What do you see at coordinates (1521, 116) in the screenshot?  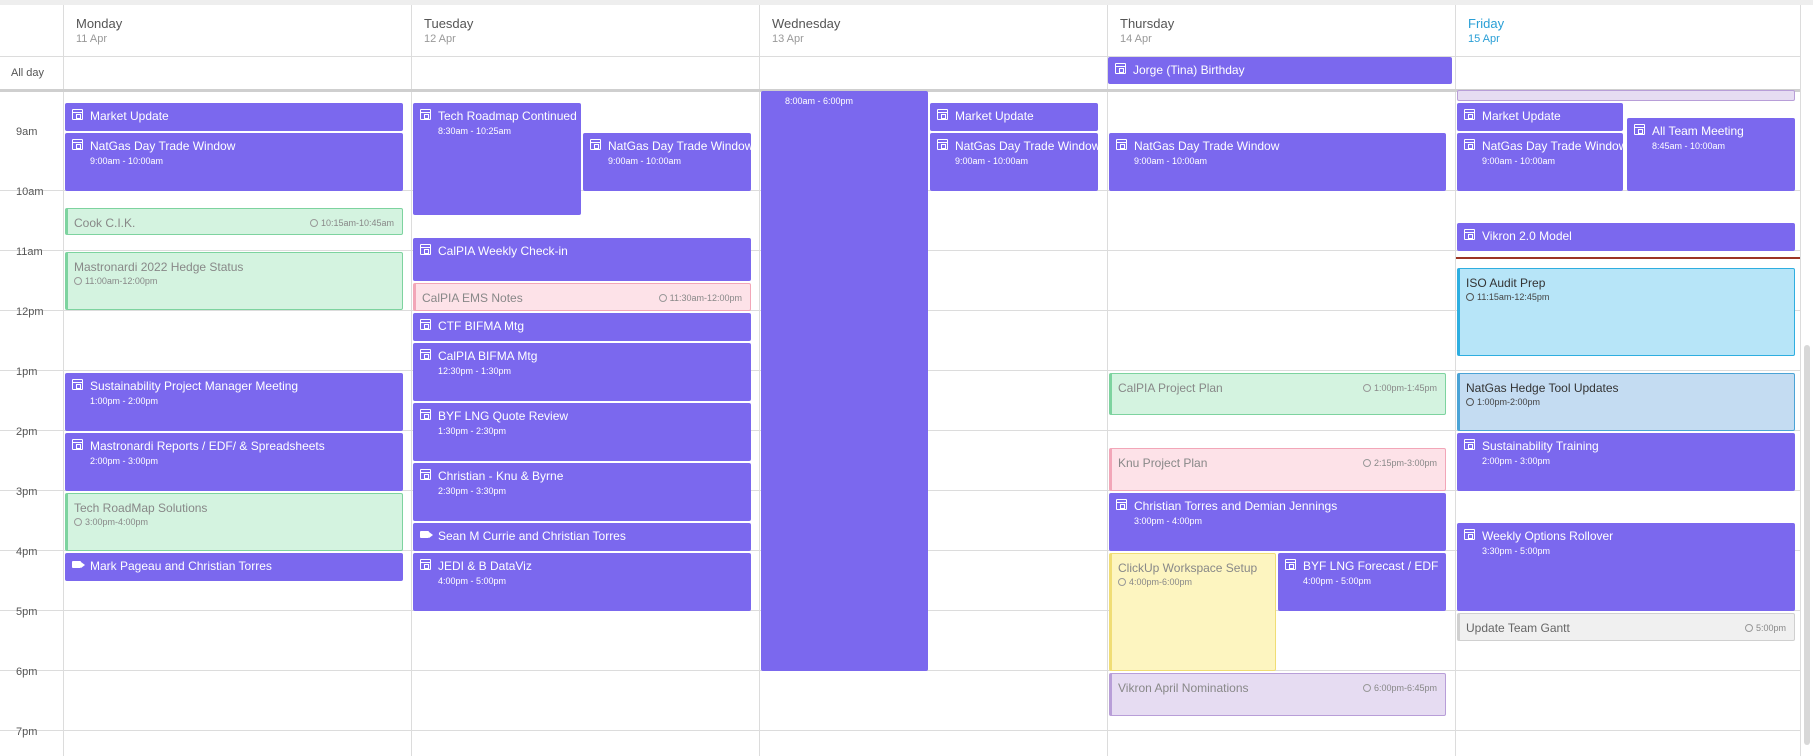 I see `event-title: Market Update` at bounding box center [1521, 116].